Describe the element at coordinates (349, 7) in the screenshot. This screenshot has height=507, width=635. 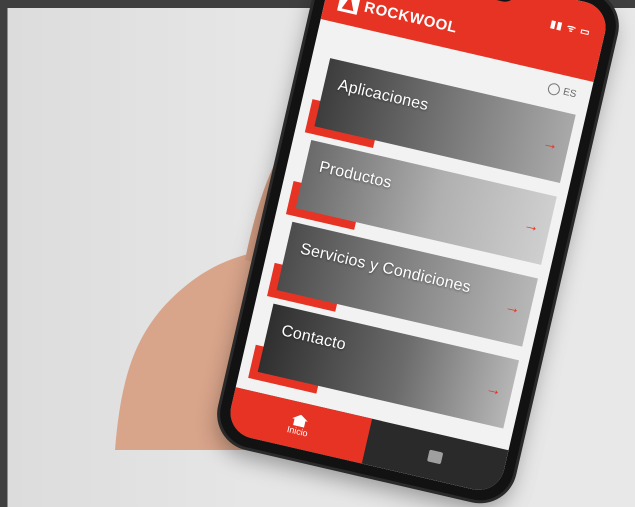
I see `rockwool-logo-icon` at that location.